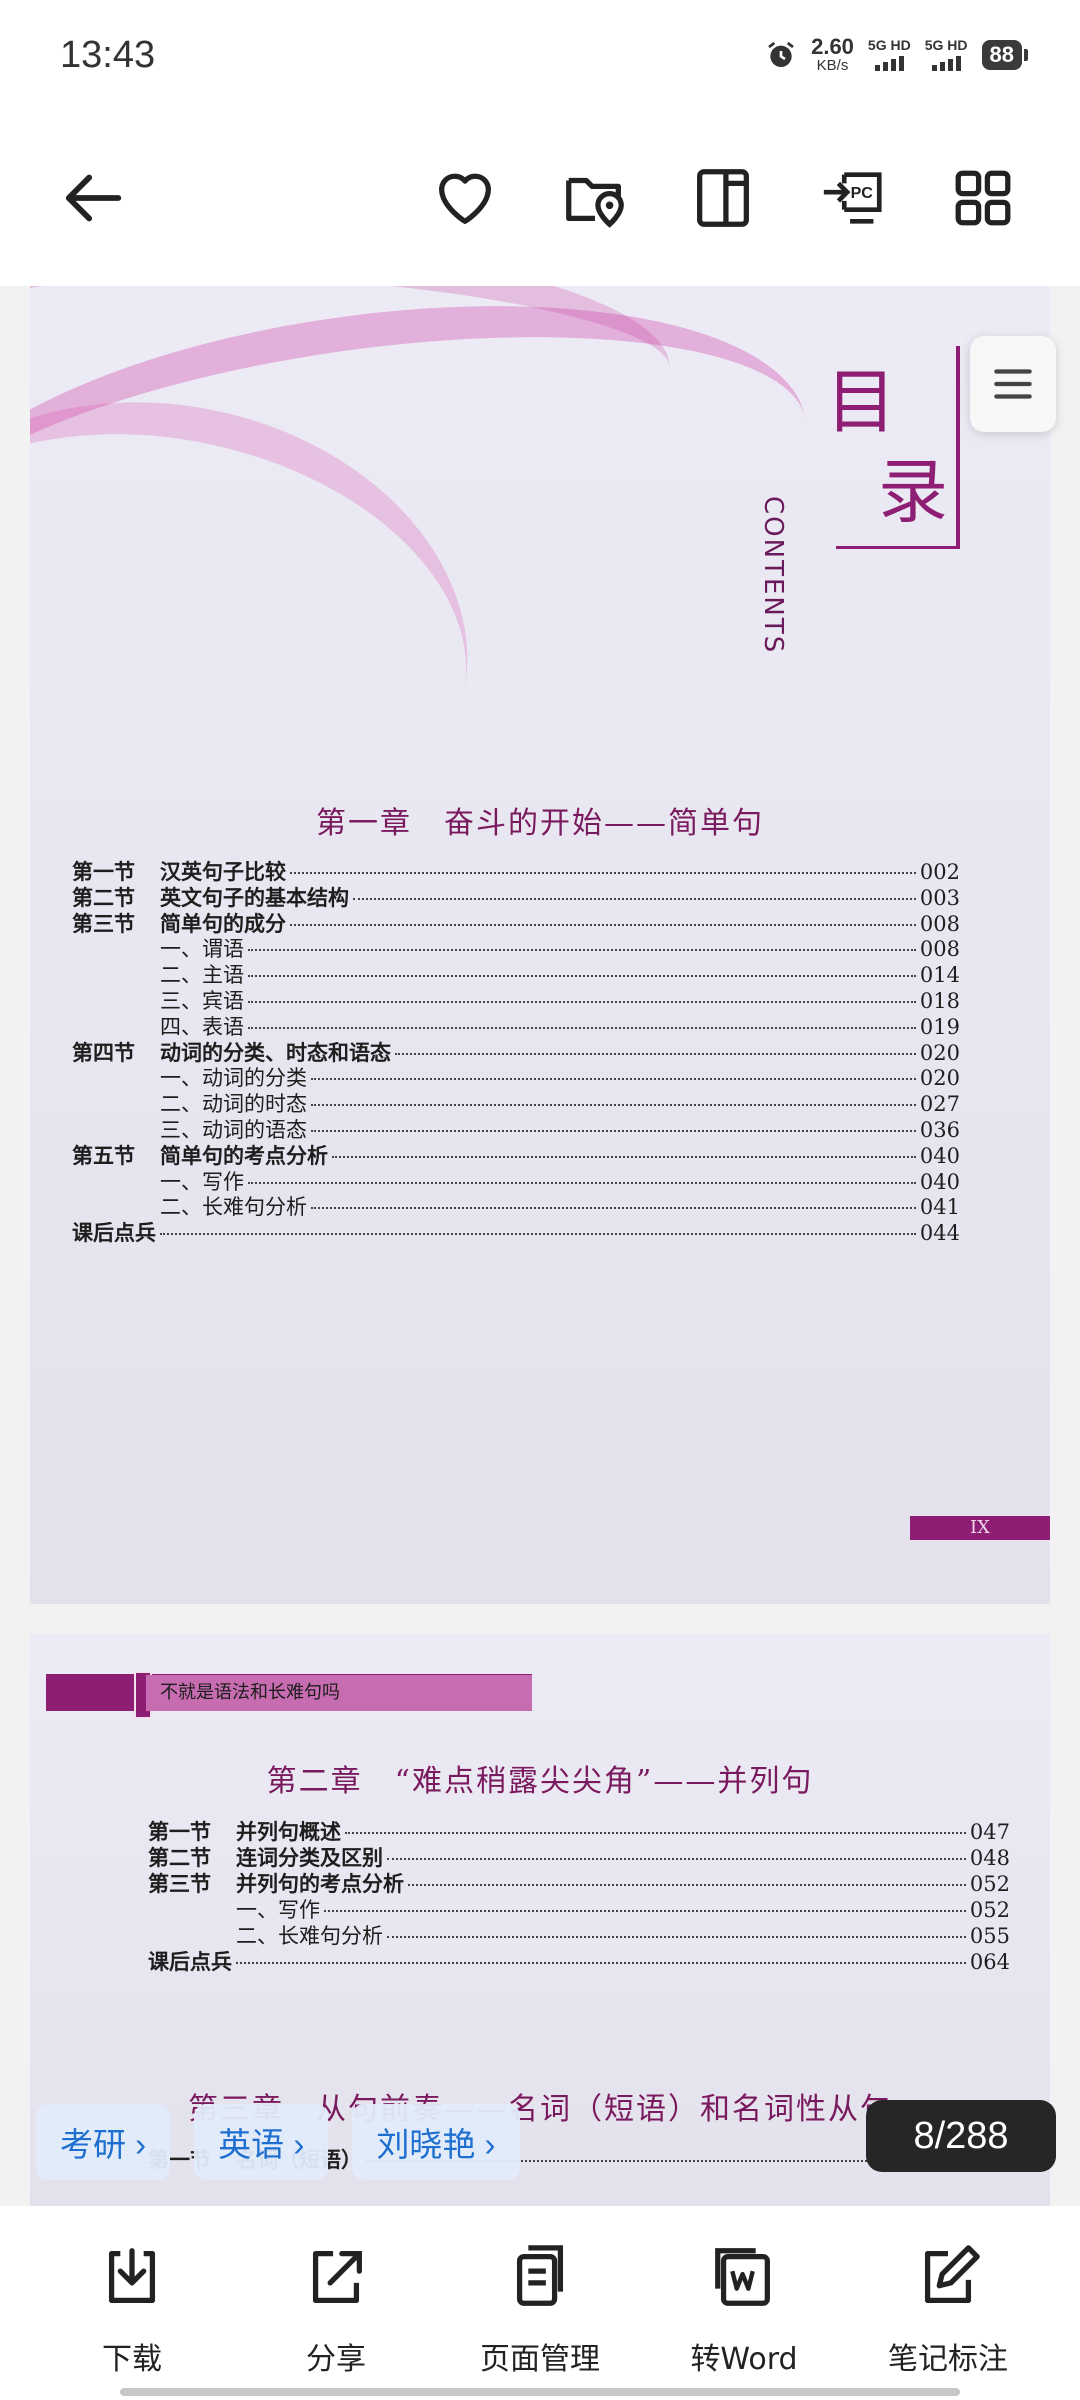 This screenshot has width=1080, height=2400. Describe the element at coordinates (961, 2136) in the screenshot. I see `page-counter: 8/288` at that location.